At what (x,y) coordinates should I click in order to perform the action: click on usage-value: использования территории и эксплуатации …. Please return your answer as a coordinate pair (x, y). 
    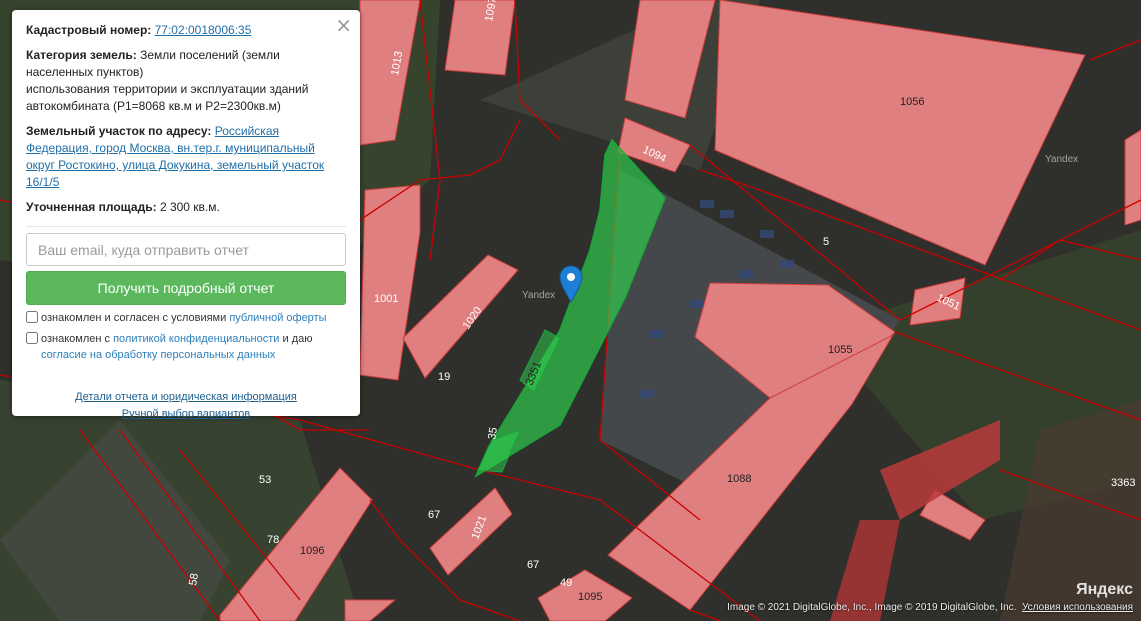
    Looking at the image, I should click on (167, 97).